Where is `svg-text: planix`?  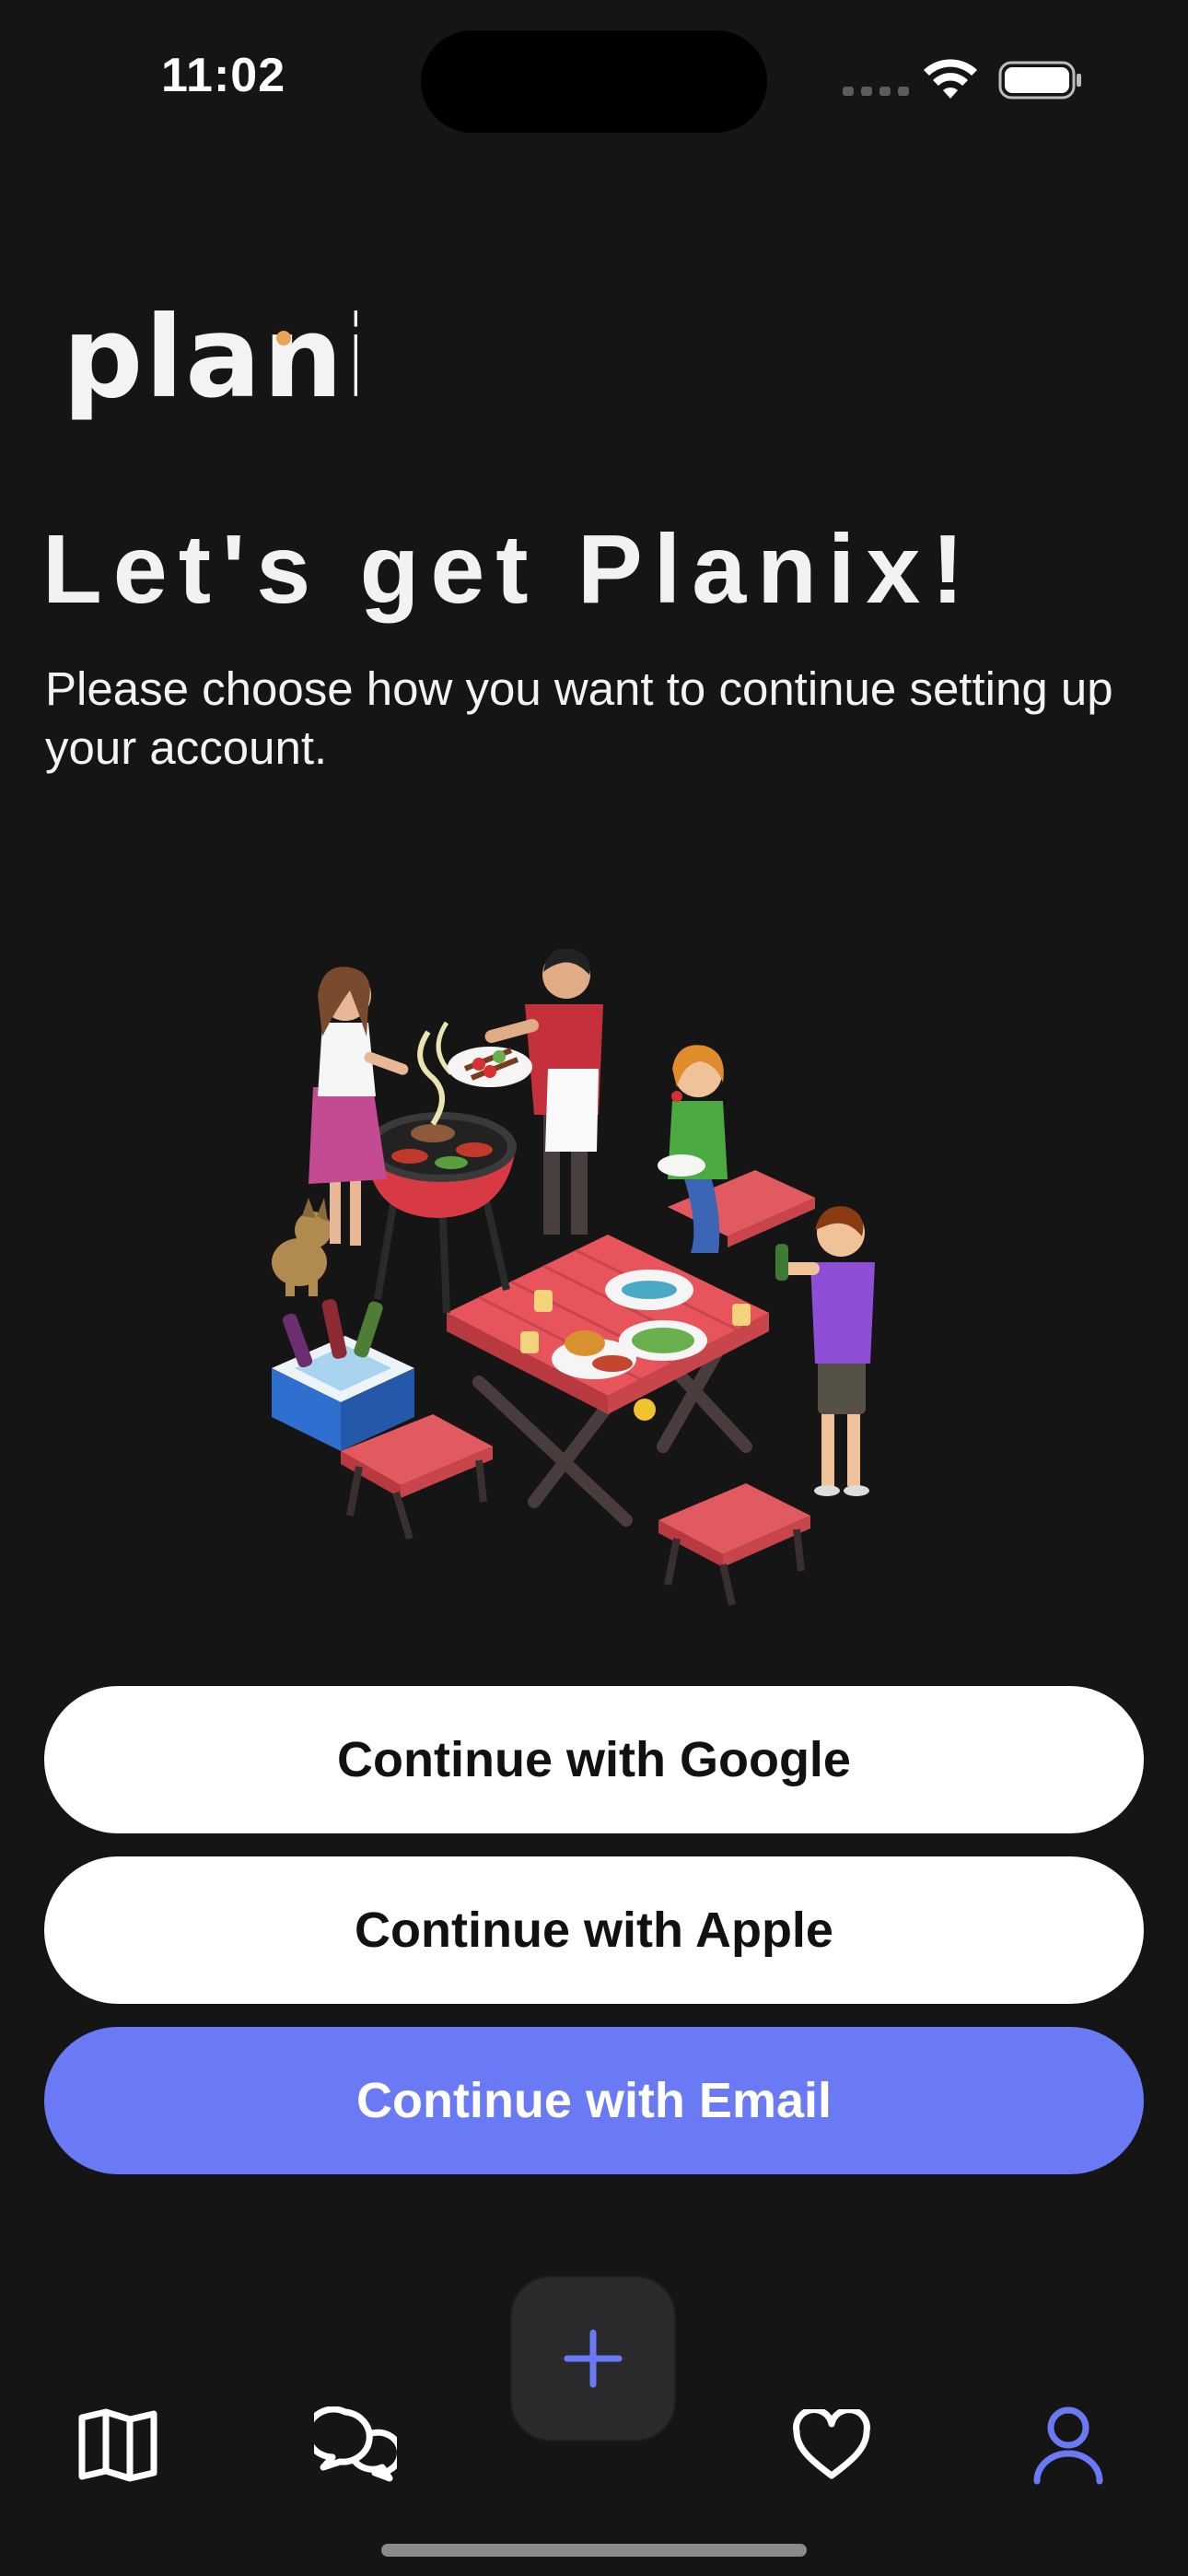 svg-text: planix is located at coordinates (210, 363).